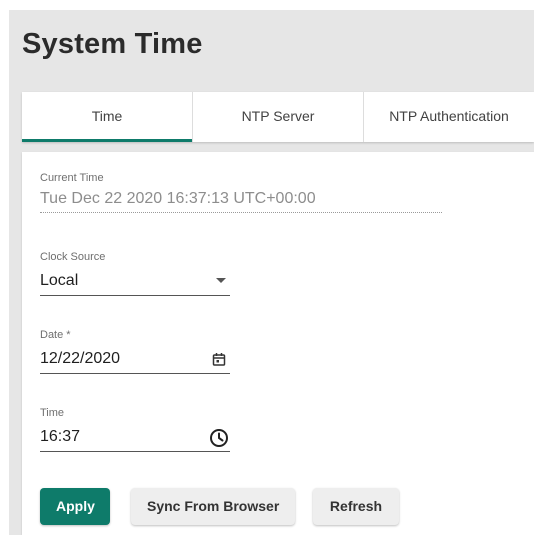 The image size is (534, 535). I want to click on tab-bar: Time NTP Server NTP Authentication, so click(278, 117).